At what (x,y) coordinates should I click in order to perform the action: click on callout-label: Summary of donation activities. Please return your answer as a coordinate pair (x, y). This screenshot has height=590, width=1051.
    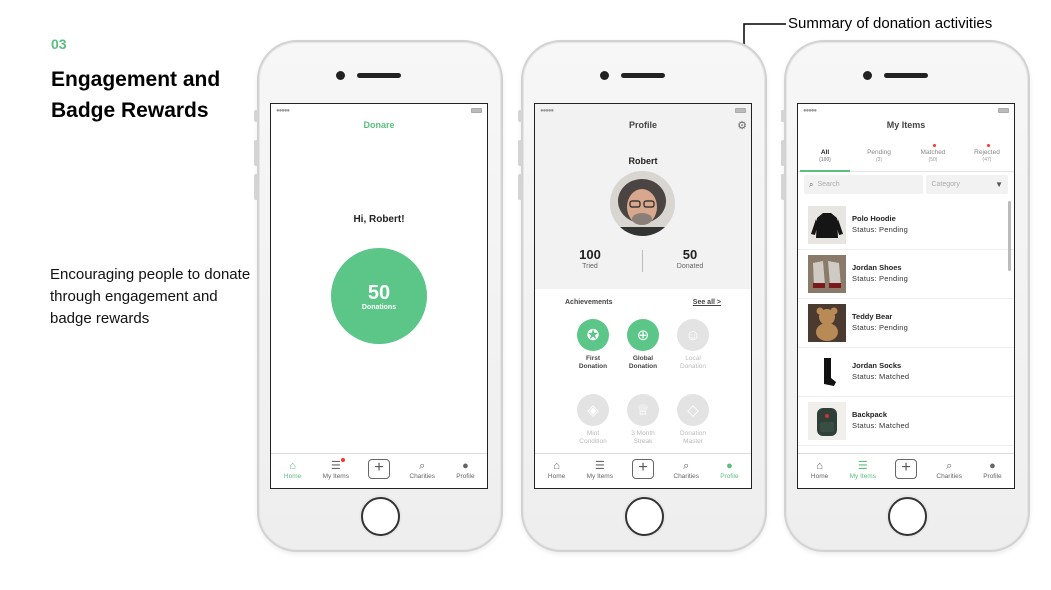
    Looking at the image, I should click on (890, 23).